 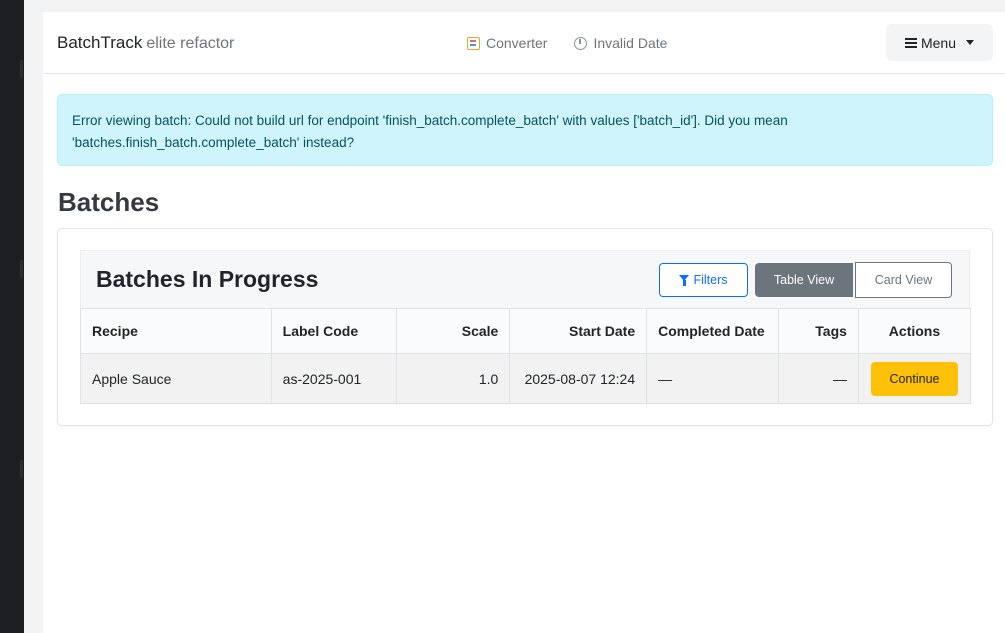 What do you see at coordinates (804, 279) in the screenshot?
I see `table-view-button: Table View` at bounding box center [804, 279].